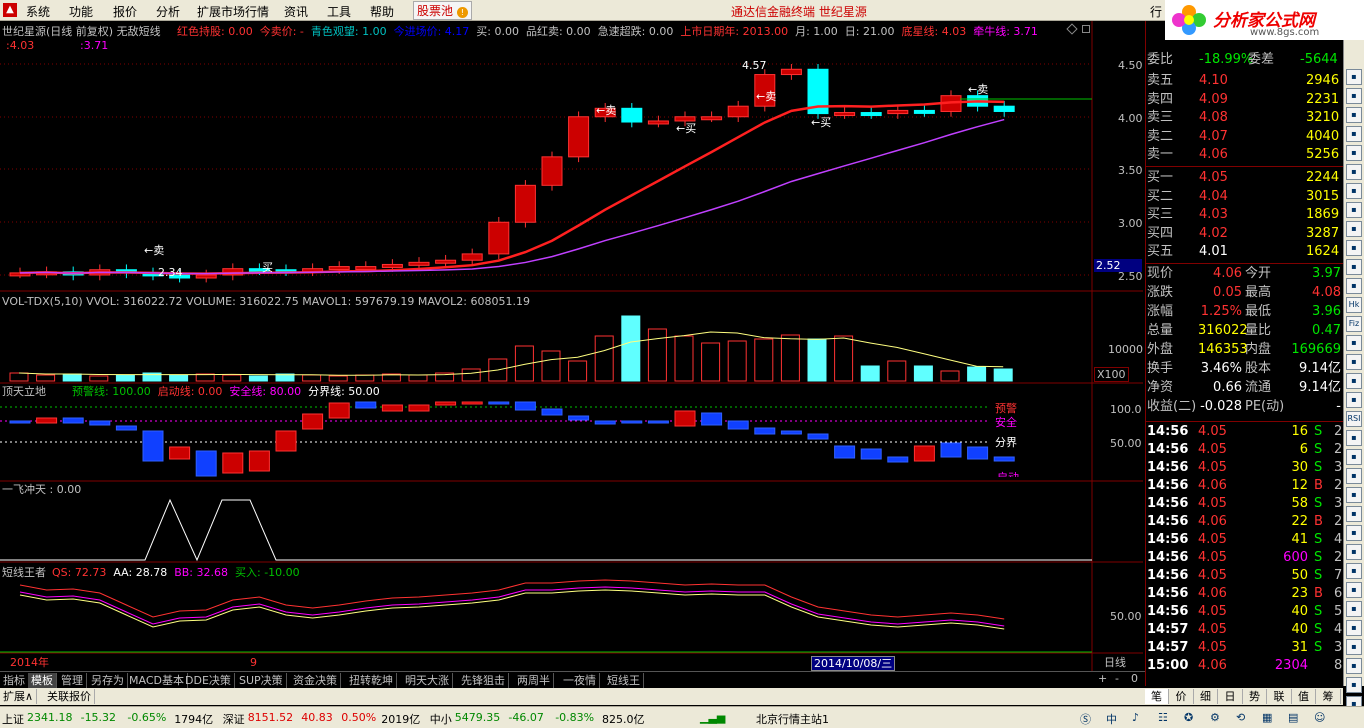 Image resolution: width=1364 pixels, height=728 pixels. Describe the element at coordinates (157, 680) in the screenshot. I see `indicator-tab: MACD基本` at that location.